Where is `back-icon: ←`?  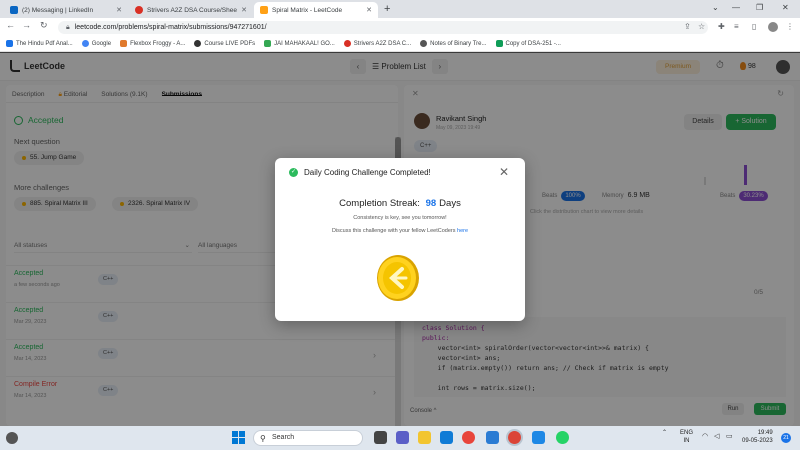
back-icon: ← is located at coordinates (10, 25).